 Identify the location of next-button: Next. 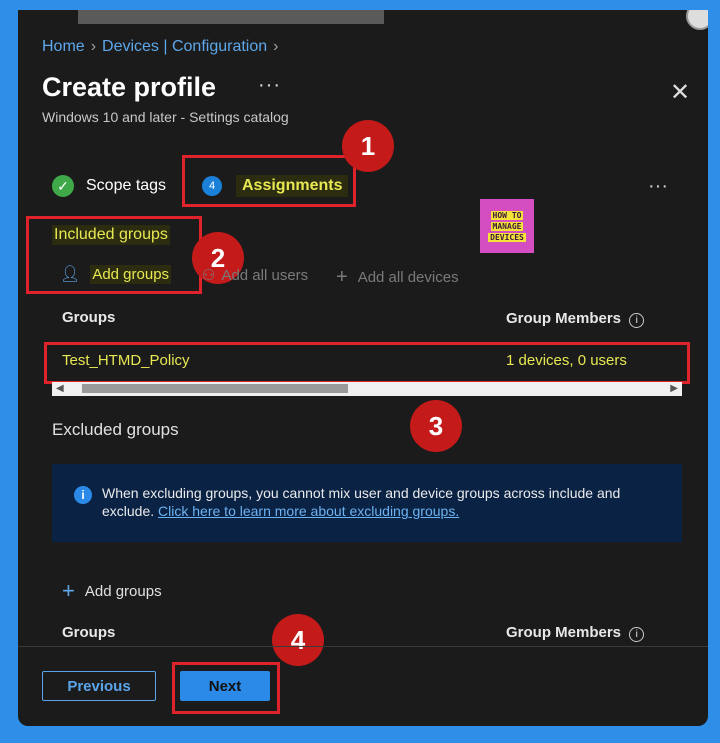
(225, 686).